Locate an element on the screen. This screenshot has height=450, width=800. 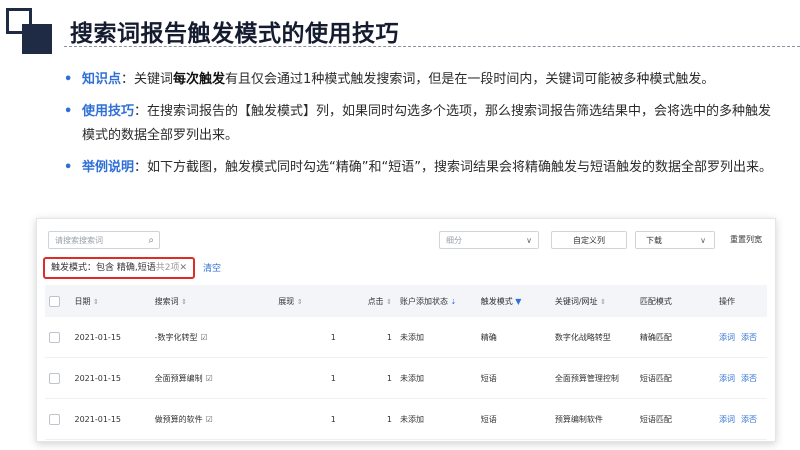
download-button: 下载 ∨ is located at coordinates (675, 240).